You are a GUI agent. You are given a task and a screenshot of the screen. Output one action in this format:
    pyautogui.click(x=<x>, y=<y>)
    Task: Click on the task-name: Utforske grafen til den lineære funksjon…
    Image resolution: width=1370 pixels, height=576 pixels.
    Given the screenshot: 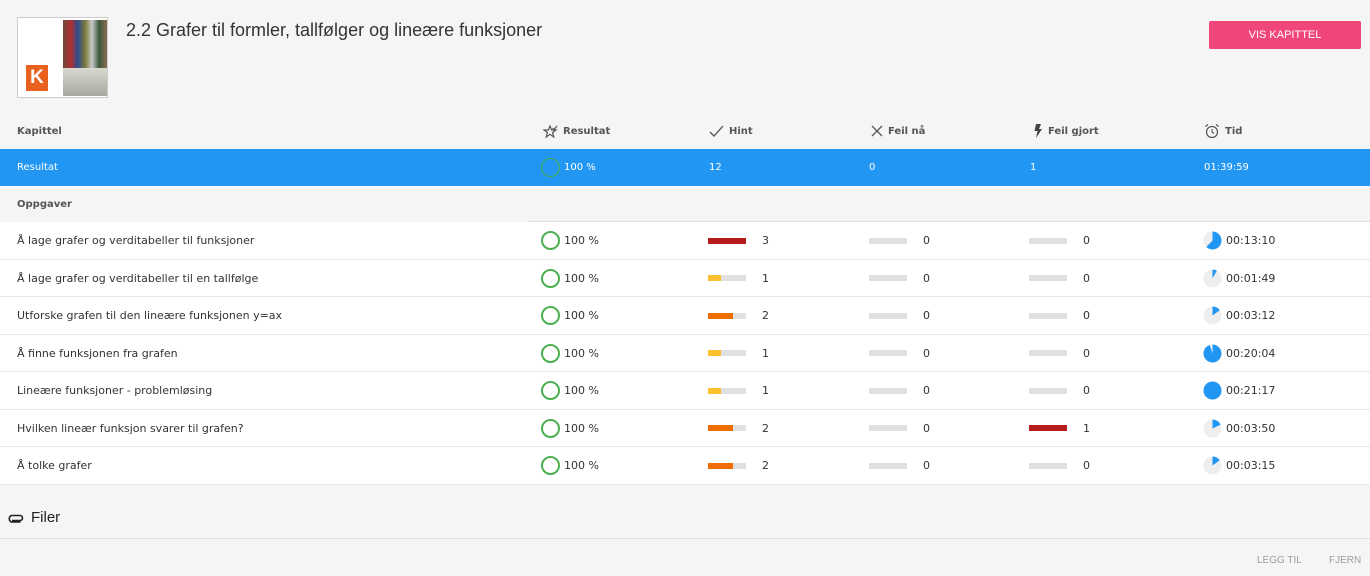 What is the action you would take?
    pyautogui.click(x=149, y=315)
    